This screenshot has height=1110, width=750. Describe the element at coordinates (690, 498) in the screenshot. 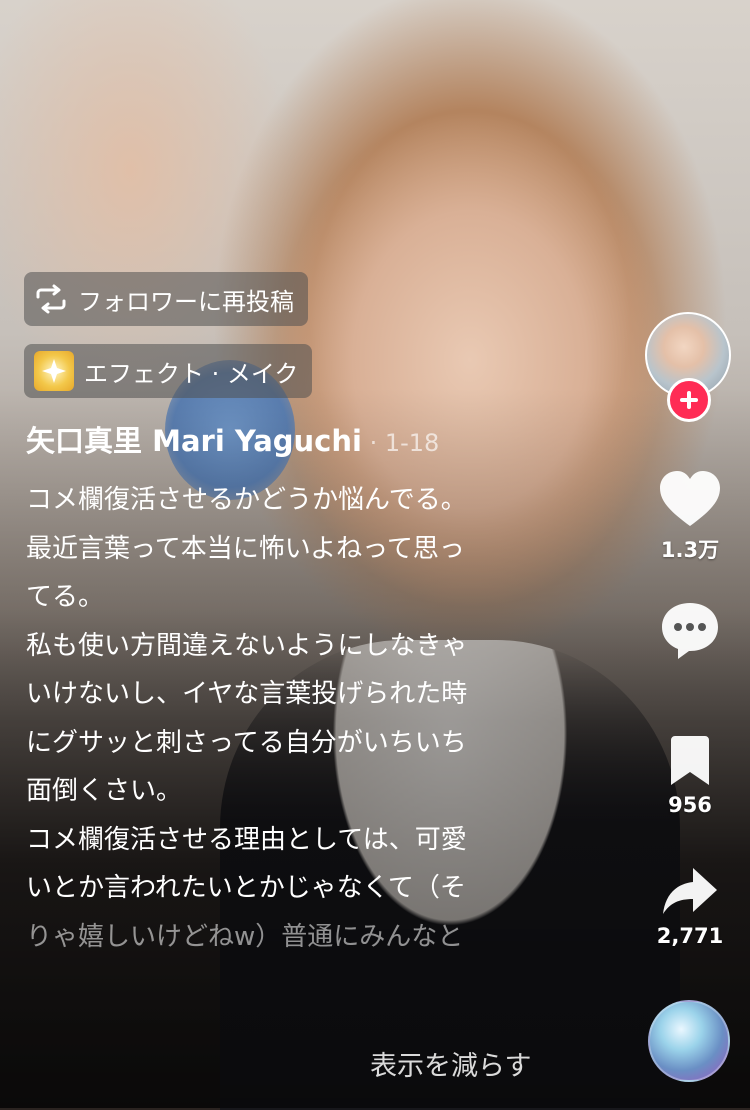

I see `heart-icon` at that location.